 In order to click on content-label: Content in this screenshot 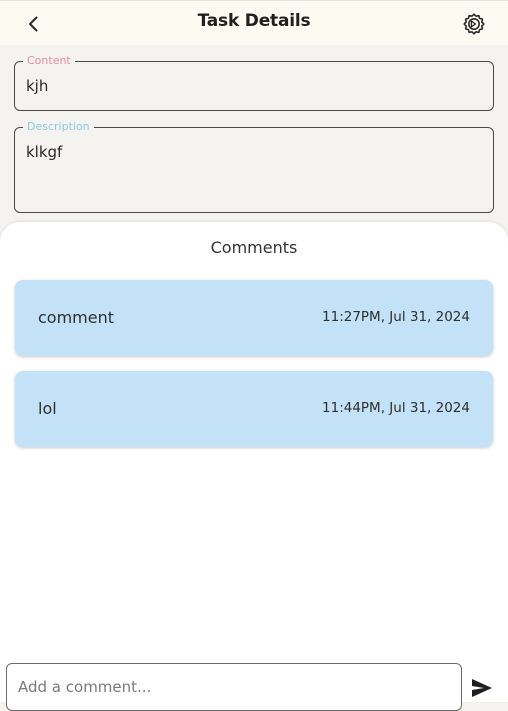, I will do `click(49, 61)`.